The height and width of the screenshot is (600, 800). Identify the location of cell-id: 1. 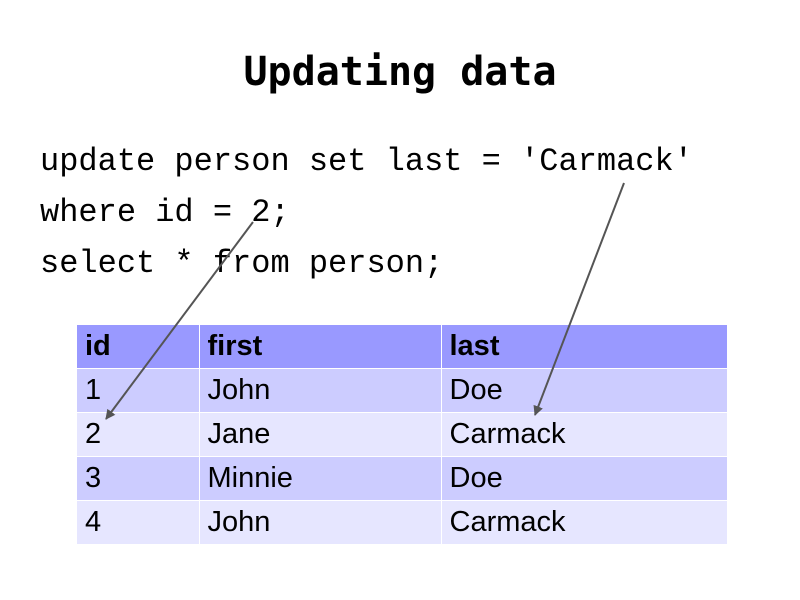
(138, 390).